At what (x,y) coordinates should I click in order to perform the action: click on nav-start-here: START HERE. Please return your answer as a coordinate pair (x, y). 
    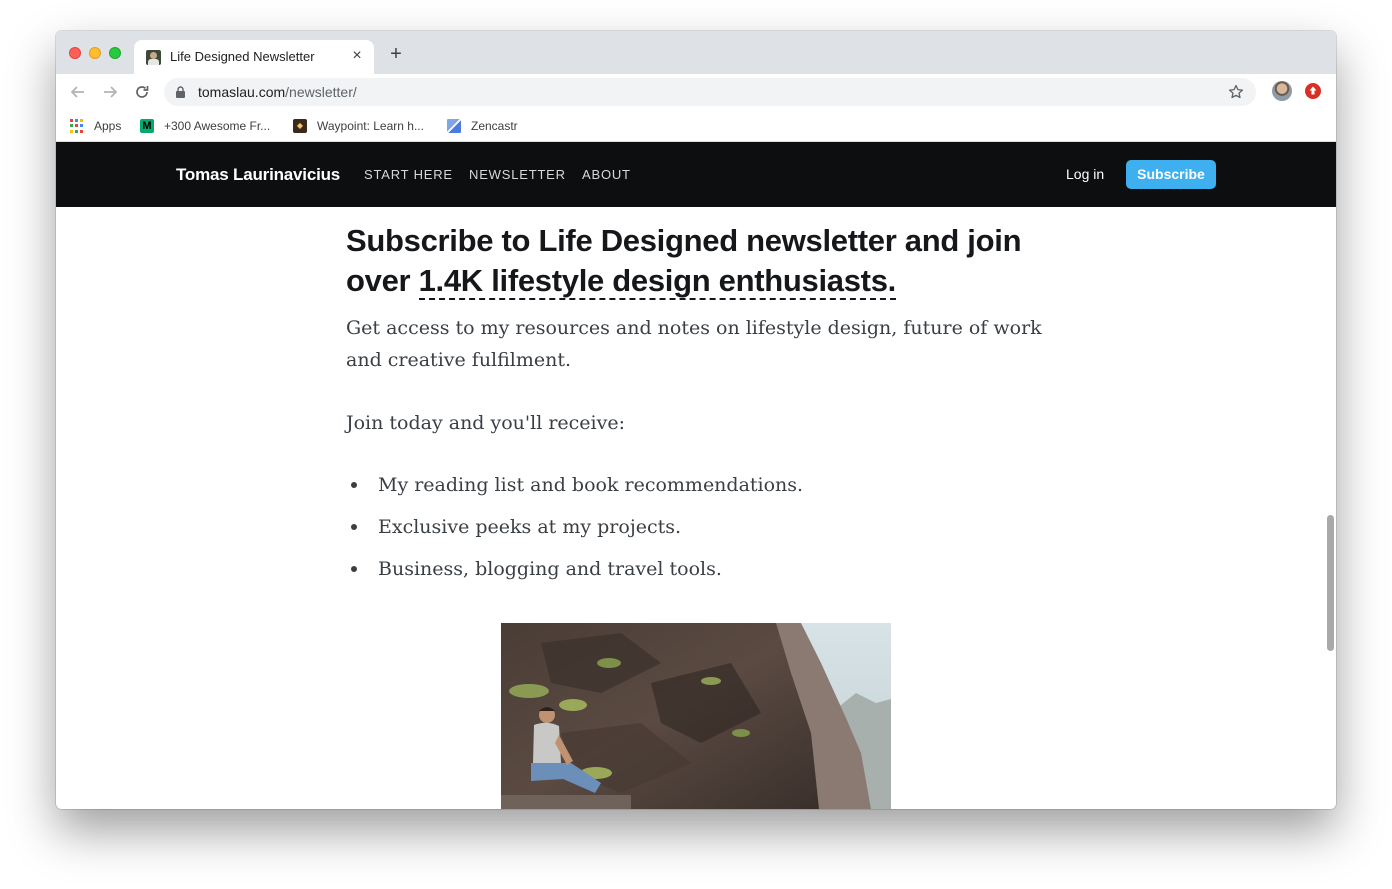
    Looking at the image, I should click on (408, 174).